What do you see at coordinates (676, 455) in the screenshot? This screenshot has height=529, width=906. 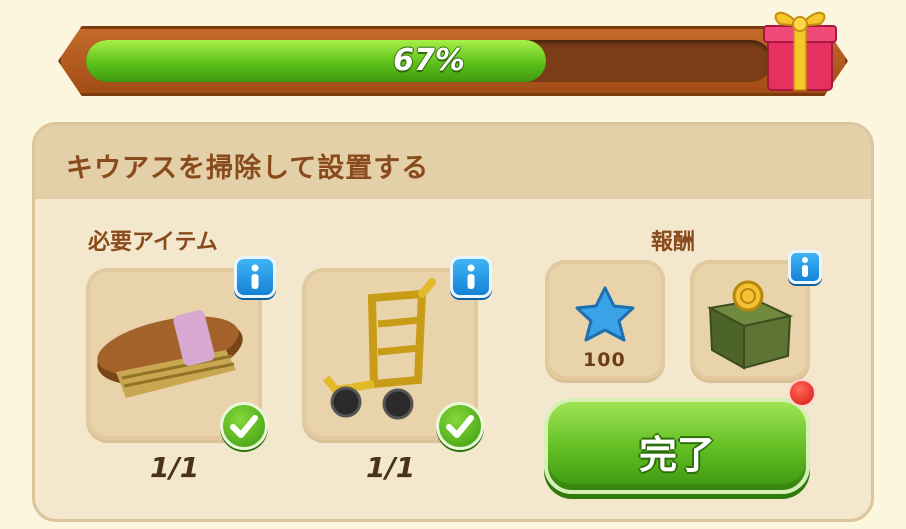 I see `complete-button-label: 完了` at bounding box center [676, 455].